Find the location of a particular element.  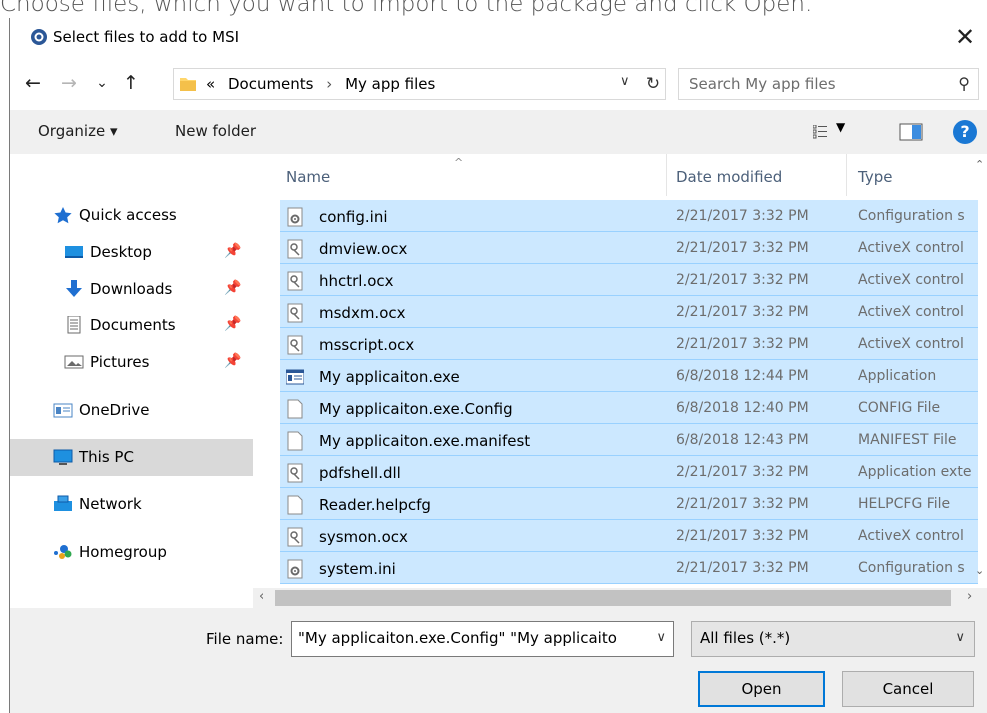

cancel-button: Cancel is located at coordinates (908, 689).